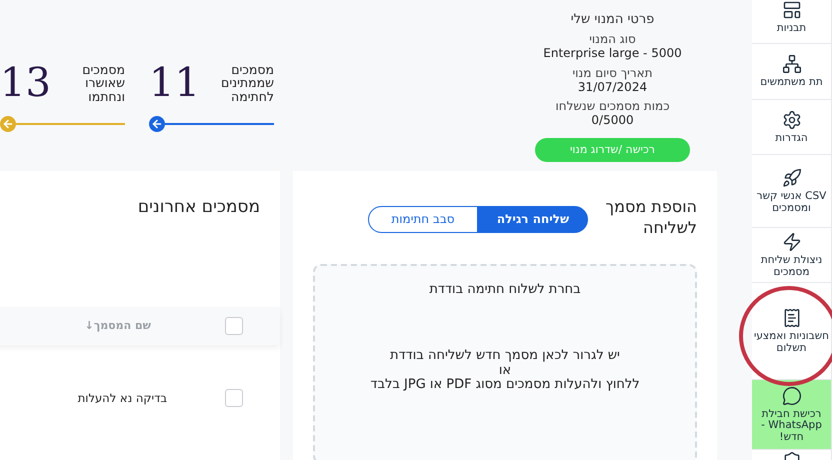 The height and width of the screenshot is (460, 832). What do you see at coordinates (423, 219) in the screenshot?
I see `send-mode-tab: סבב חתימות` at bounding box center [423, 219].